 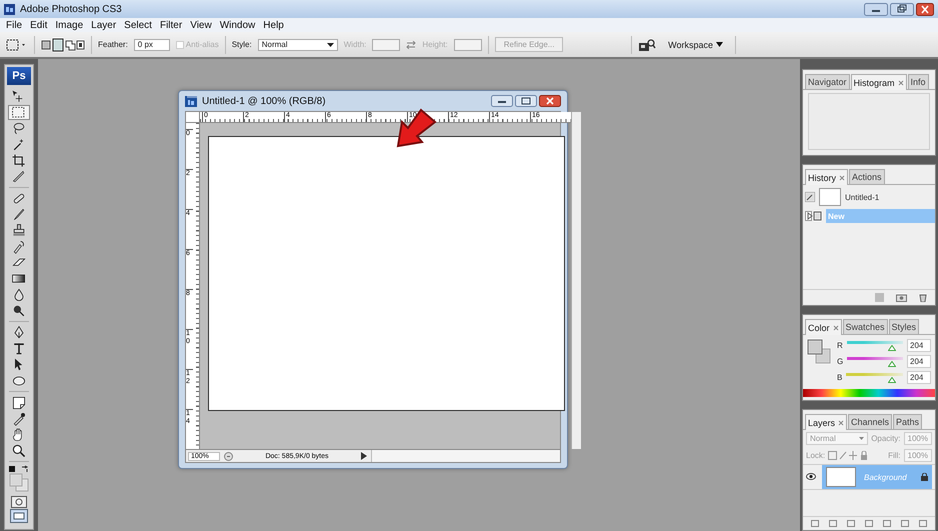 What do you see at coordinates (647, 45) in the screenshot?
I see `file-browser-icon` at bounding box center [647, 45].